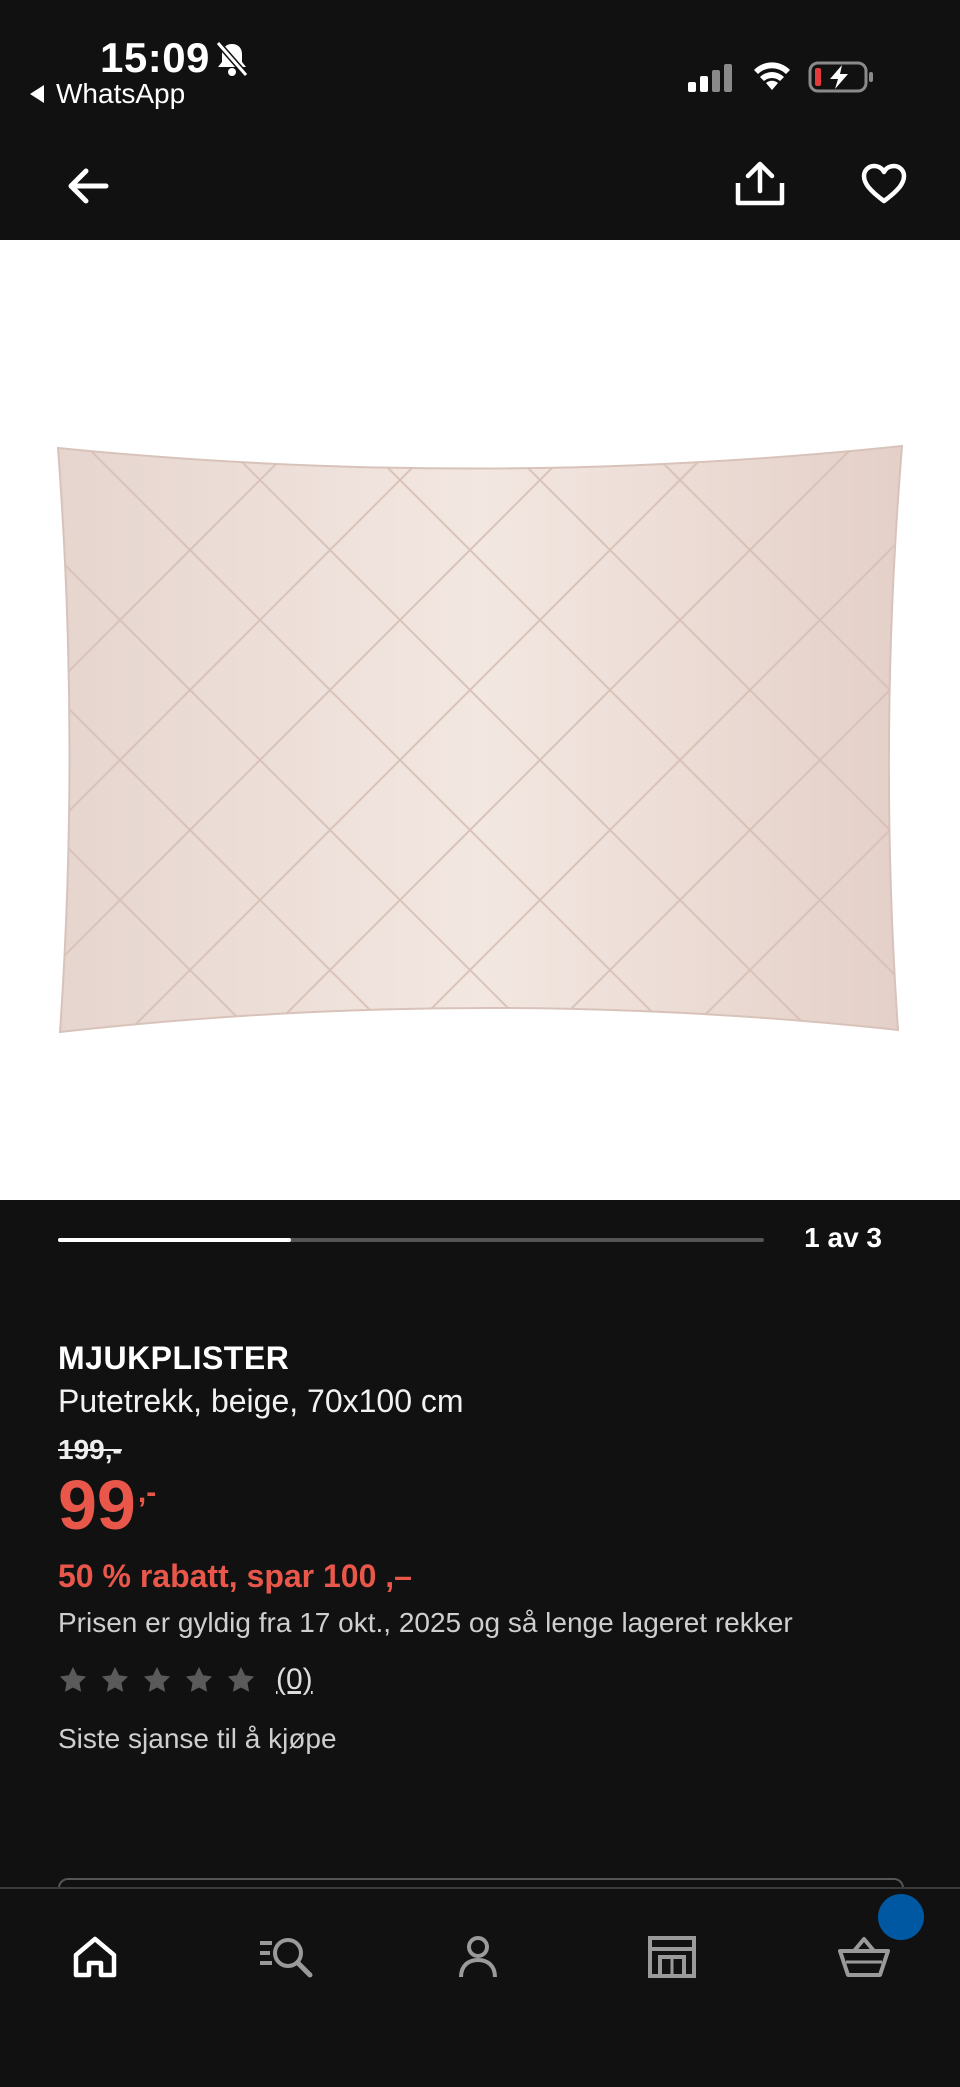 Image resolution: width=960 pixels, height=2087 pixels. I want to click on price-suffix: ,-, so click(147, 1492).